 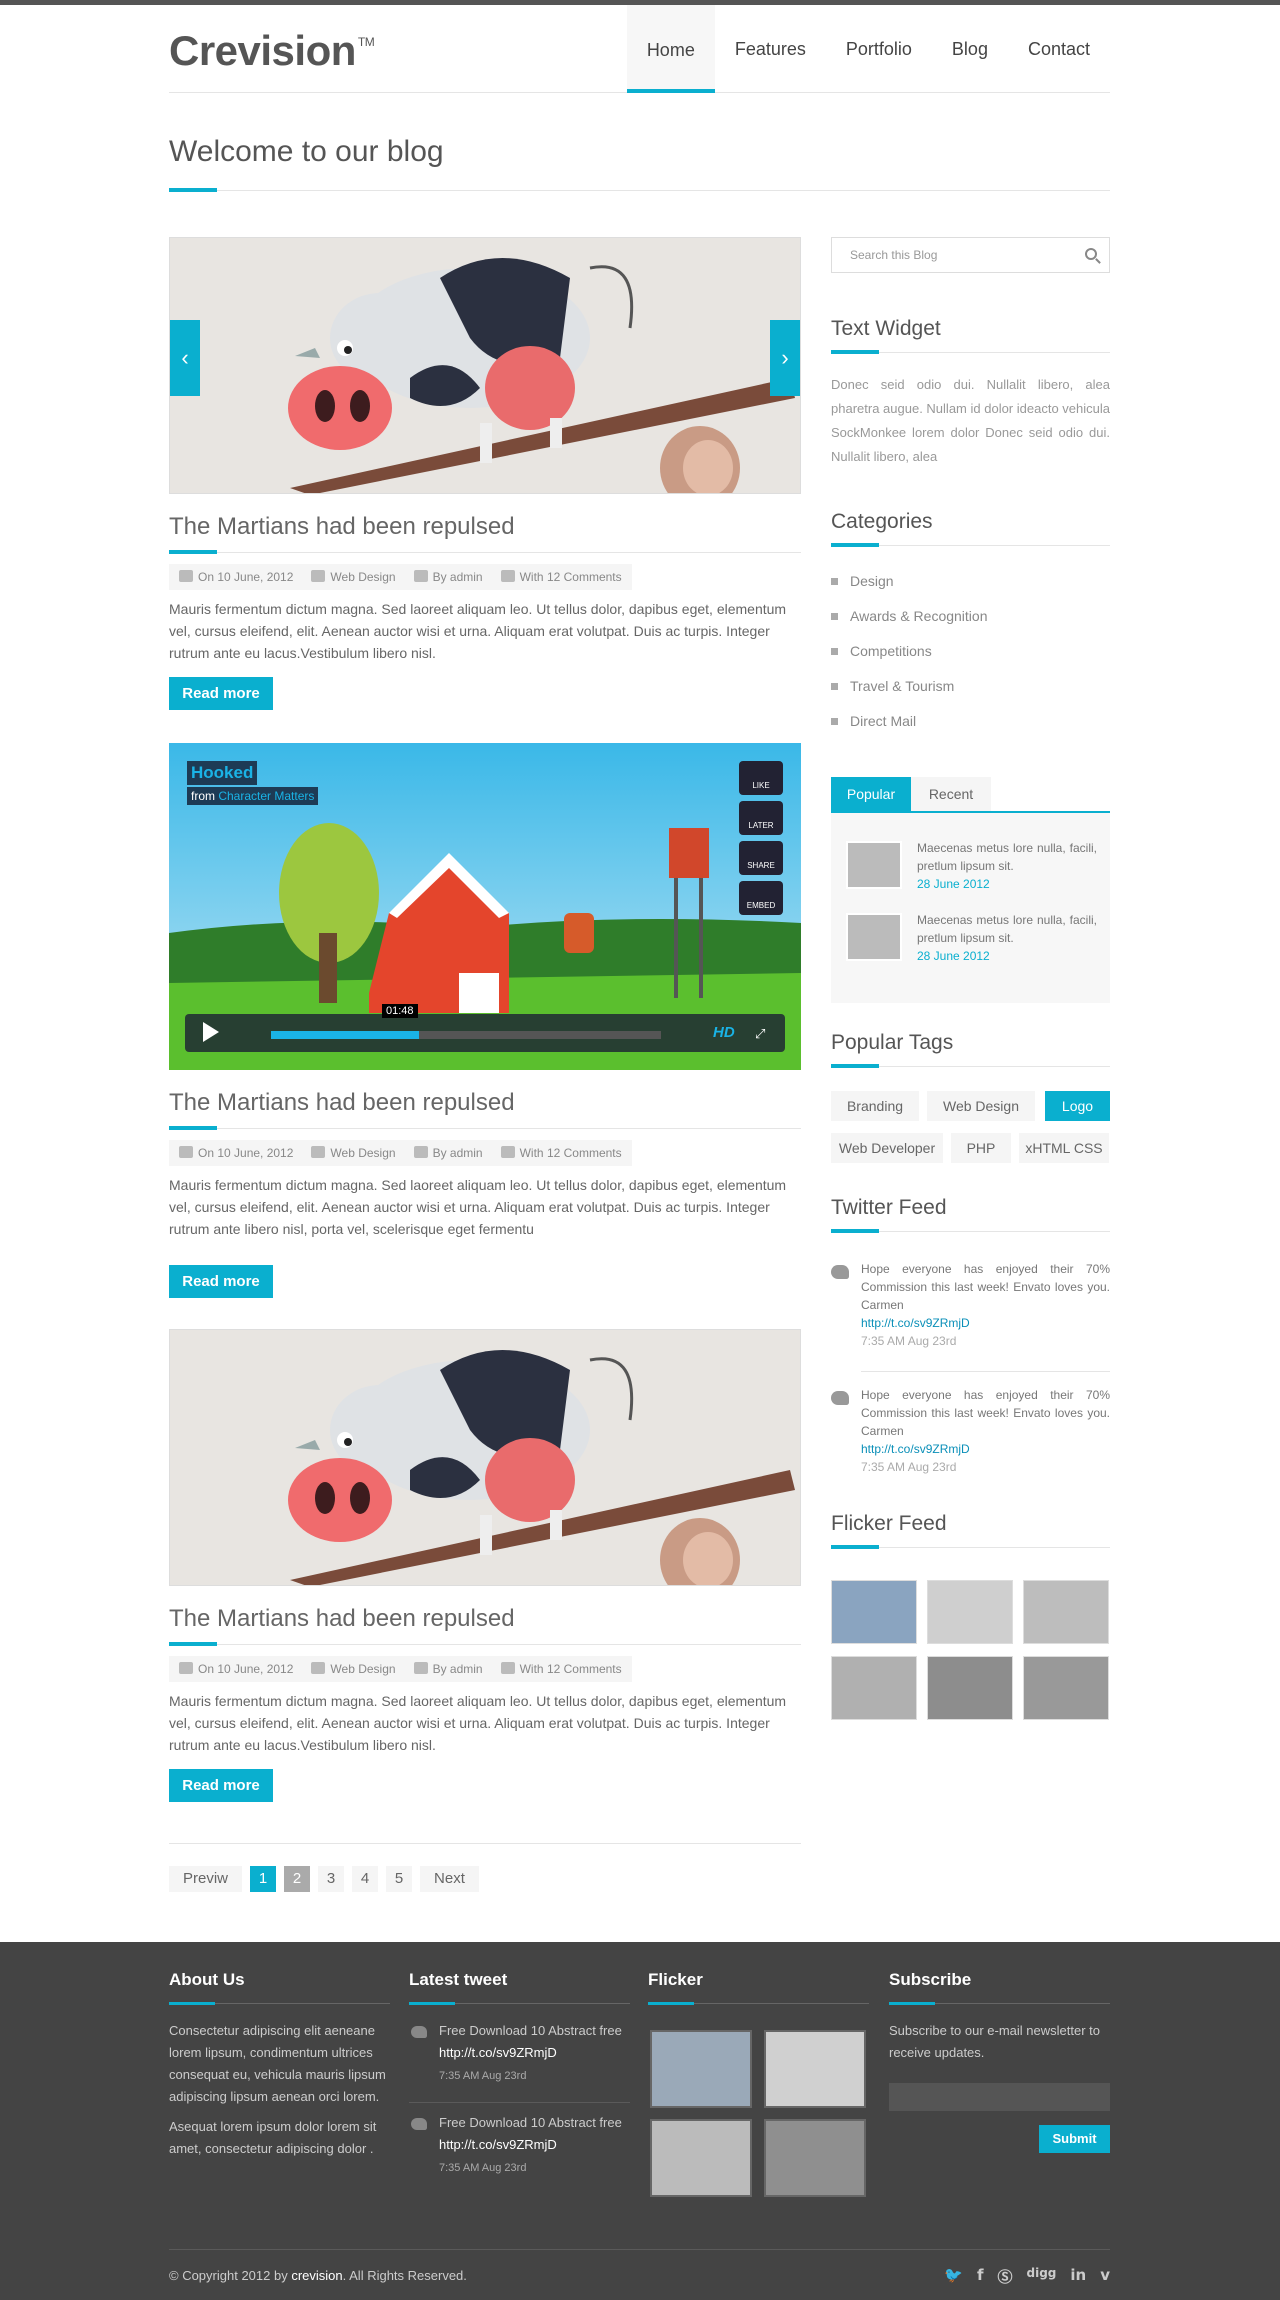 I want to click on post-image-slider: ‹ ›, so click(x=485, y=365).